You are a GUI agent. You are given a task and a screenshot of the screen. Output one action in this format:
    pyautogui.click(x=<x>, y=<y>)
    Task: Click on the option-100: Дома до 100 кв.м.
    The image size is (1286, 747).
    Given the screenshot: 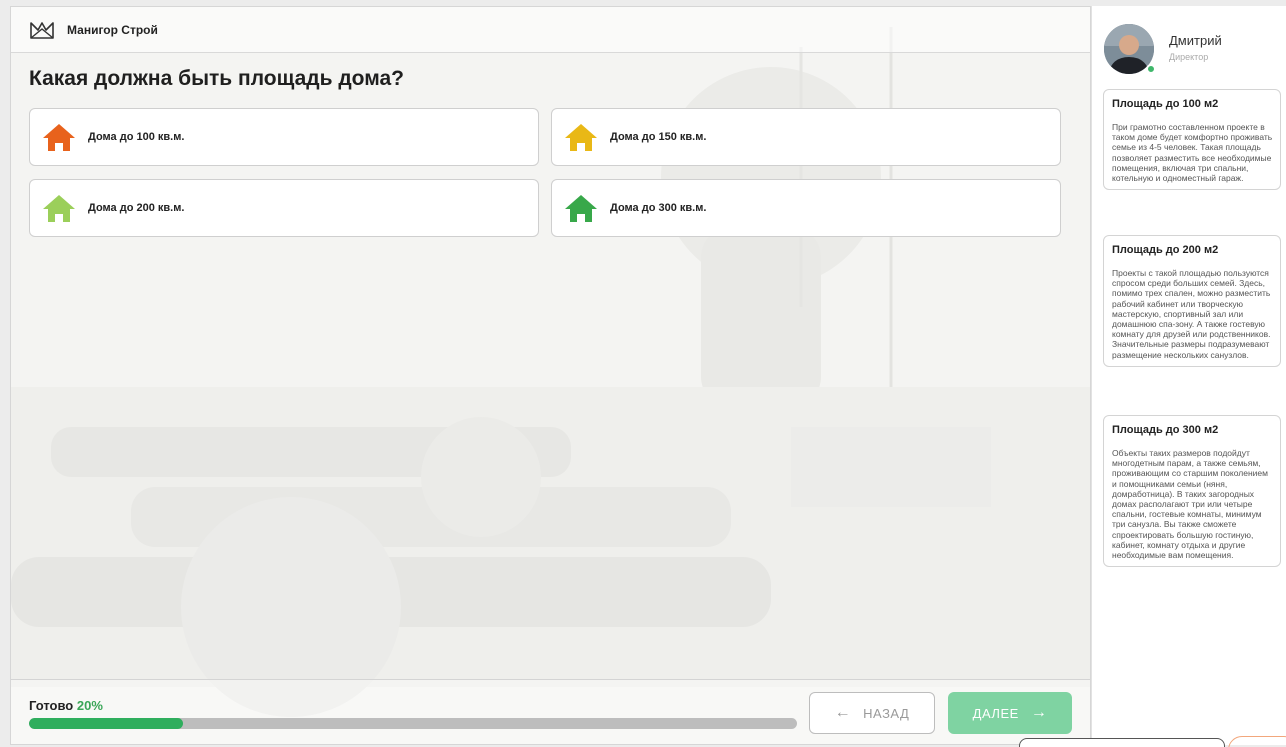 What is the action you would take?
    pyautogui.click(x=284, y=137)
    